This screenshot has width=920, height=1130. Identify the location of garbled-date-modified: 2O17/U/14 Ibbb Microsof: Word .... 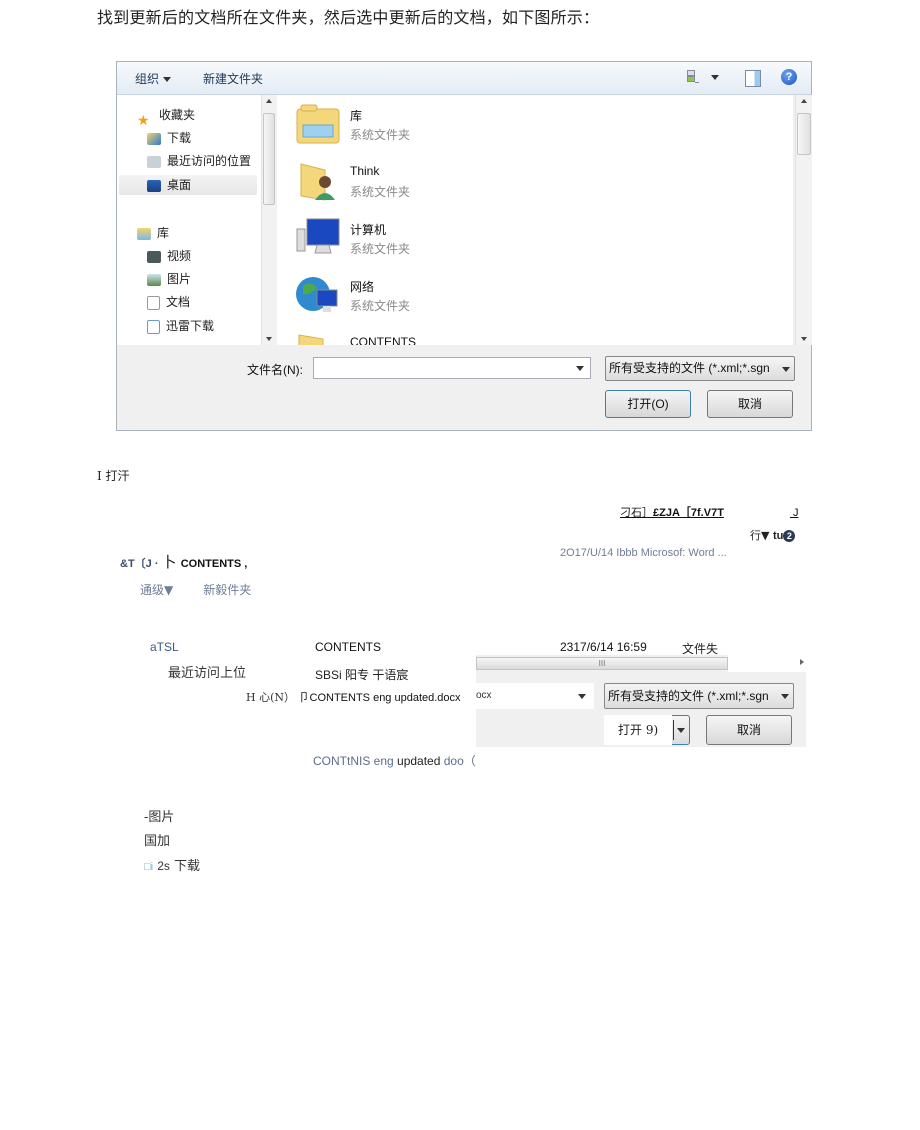
(643, 553).